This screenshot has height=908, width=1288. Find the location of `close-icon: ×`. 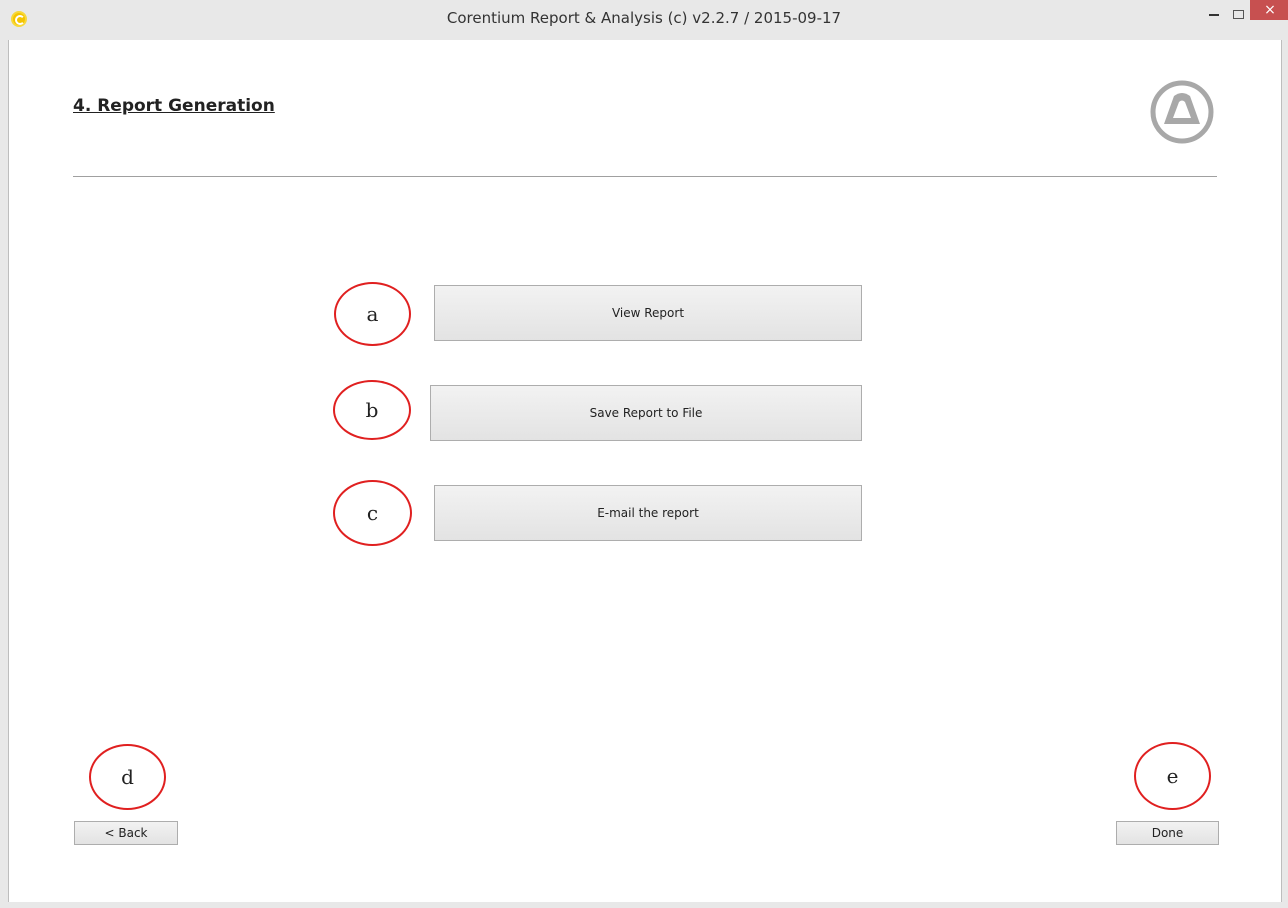

close-icon: × is located at coordinates (1270, 10).